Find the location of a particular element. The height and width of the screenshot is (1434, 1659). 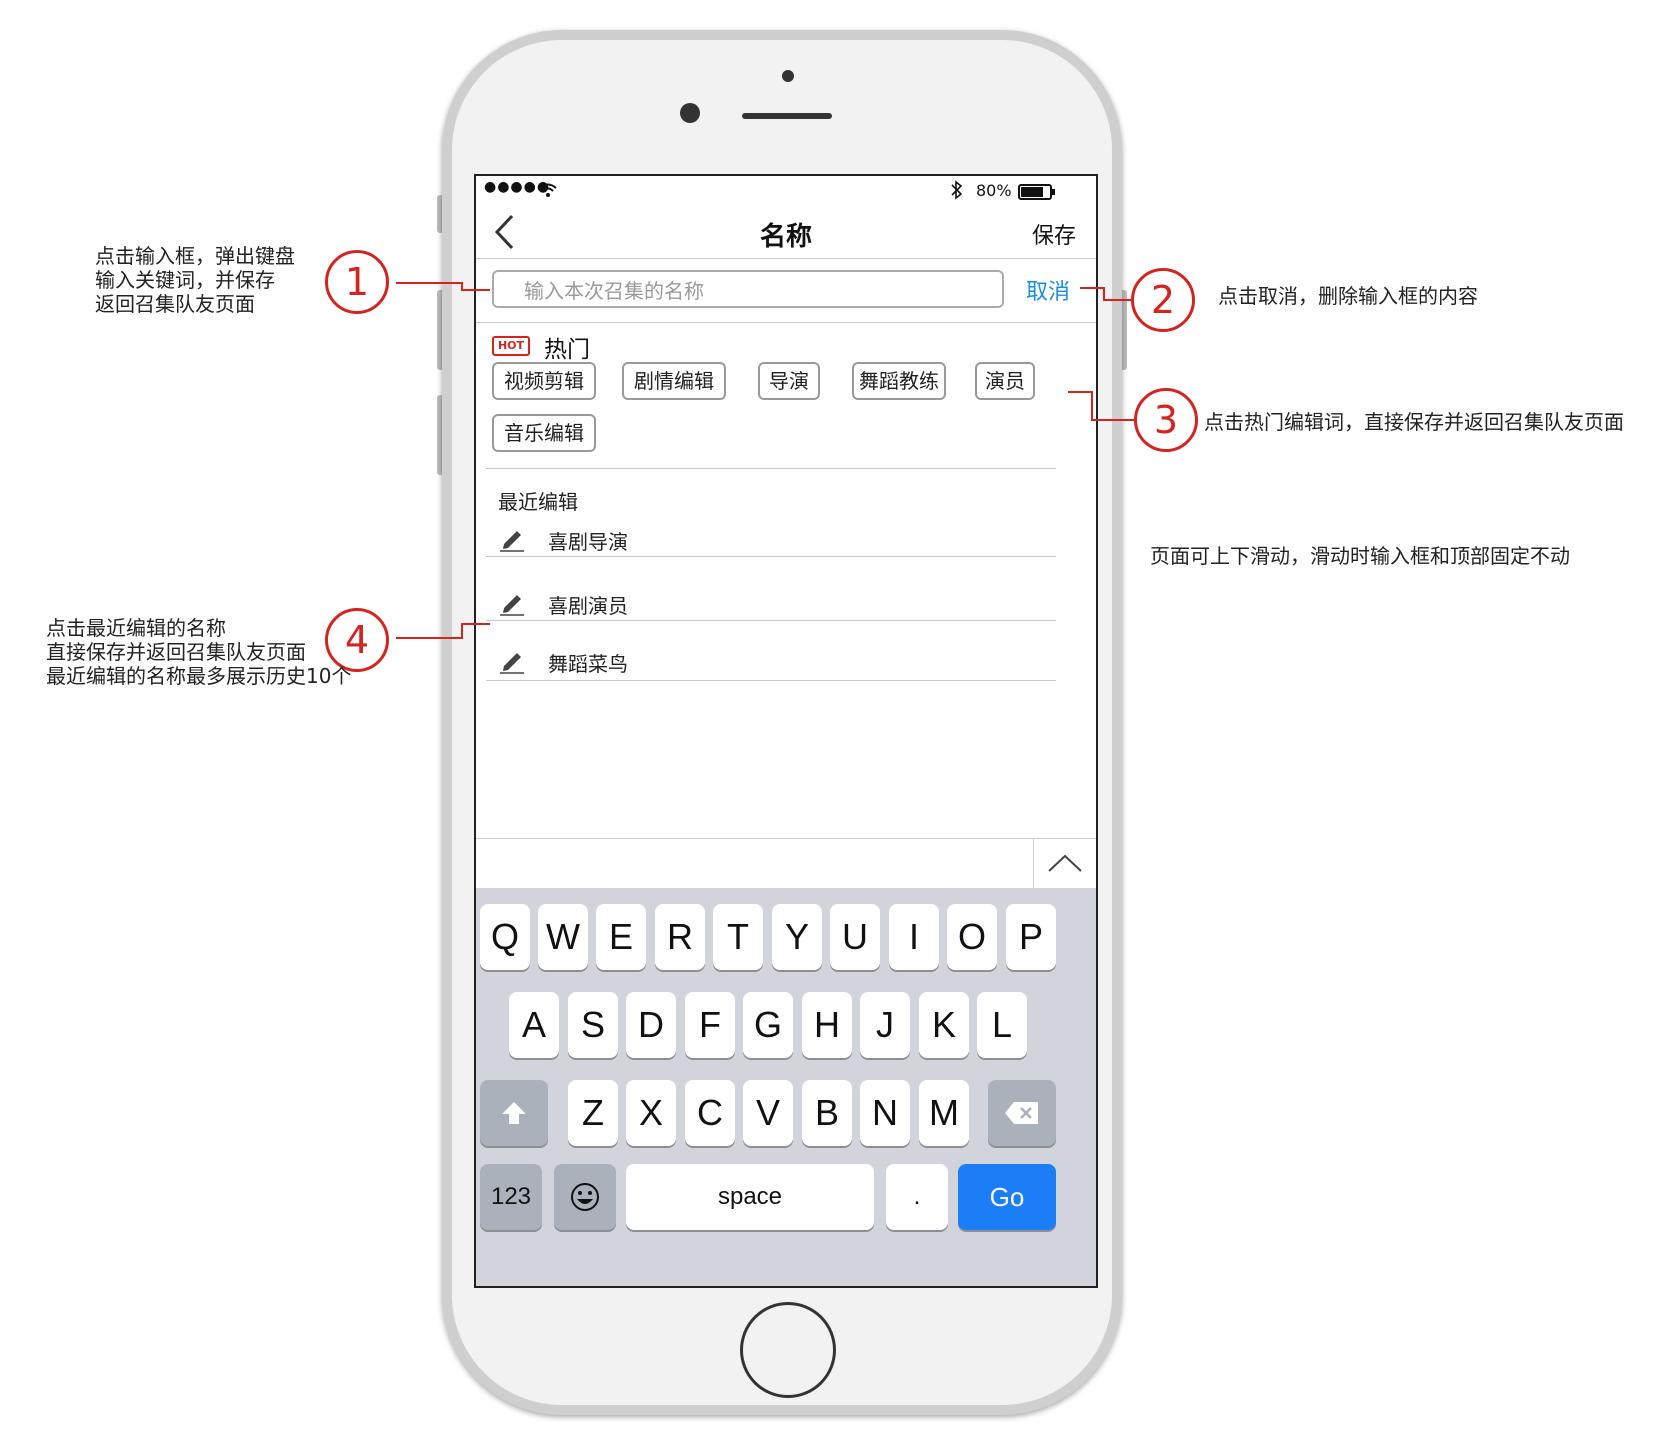

recent-item: 舞蹈菜鸟 is located at coordinates (771, 660).